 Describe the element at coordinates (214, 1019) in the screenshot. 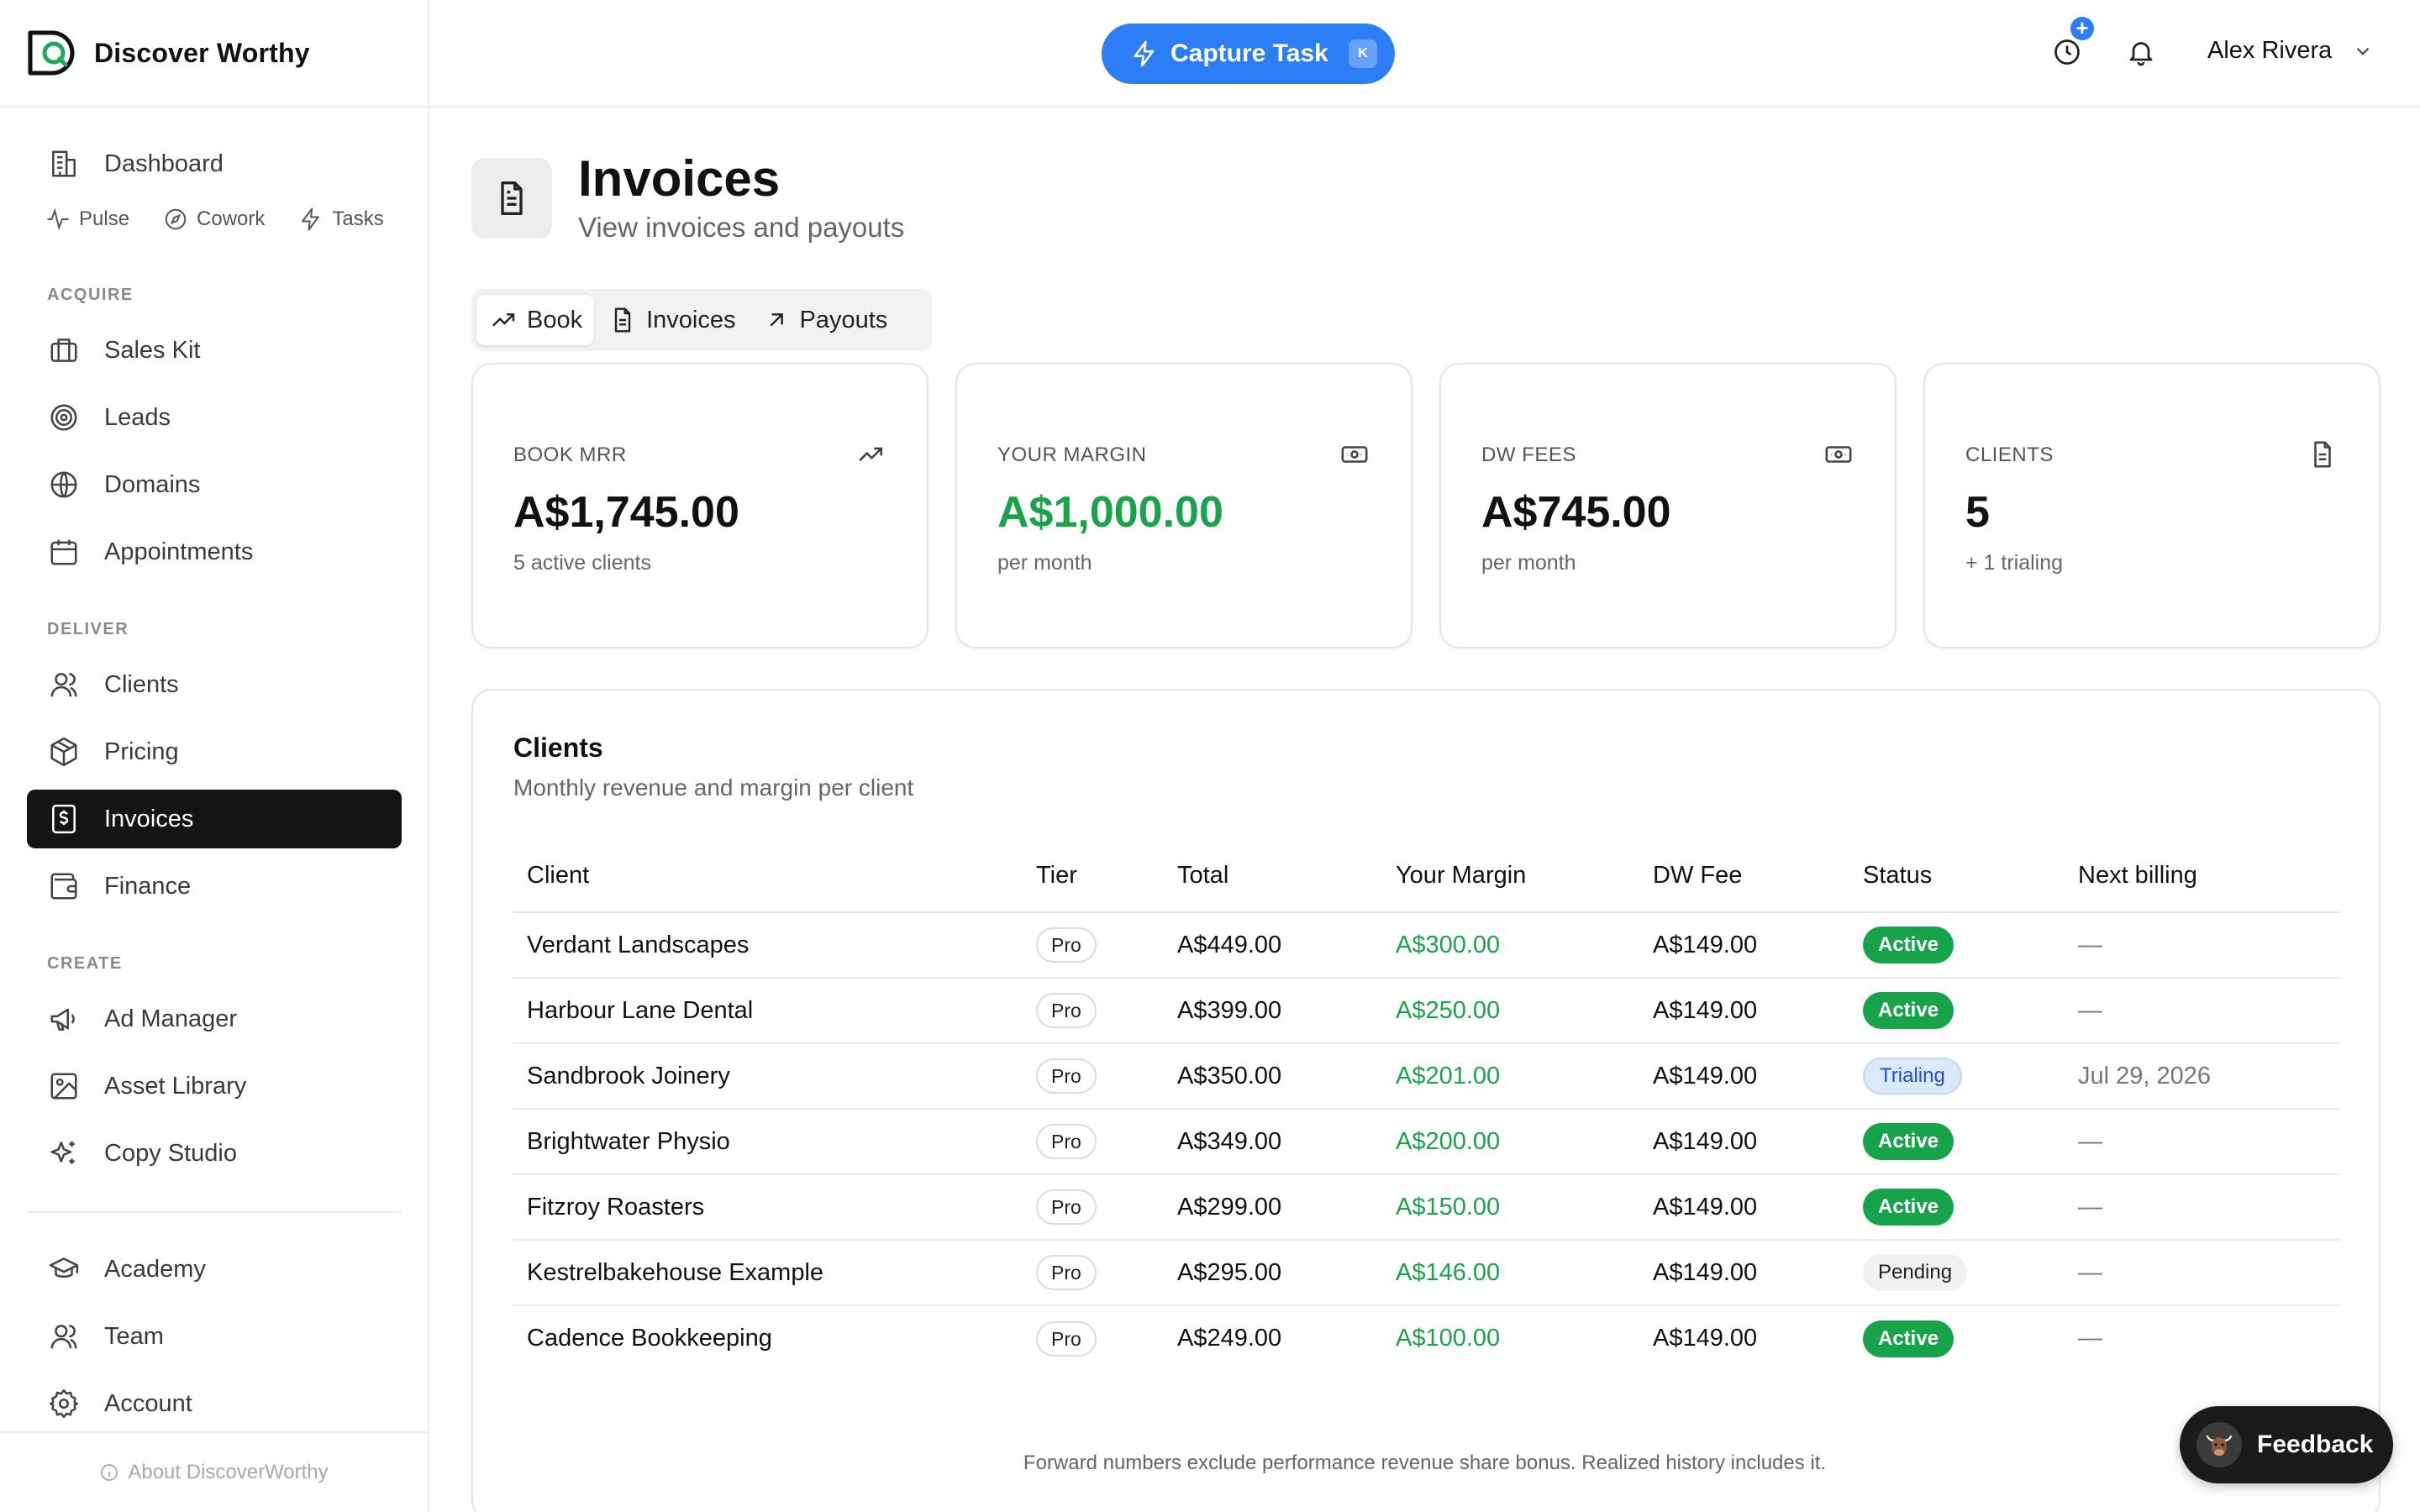

I see `sidebar-item-ad-manager: Ad Manager` at that location.